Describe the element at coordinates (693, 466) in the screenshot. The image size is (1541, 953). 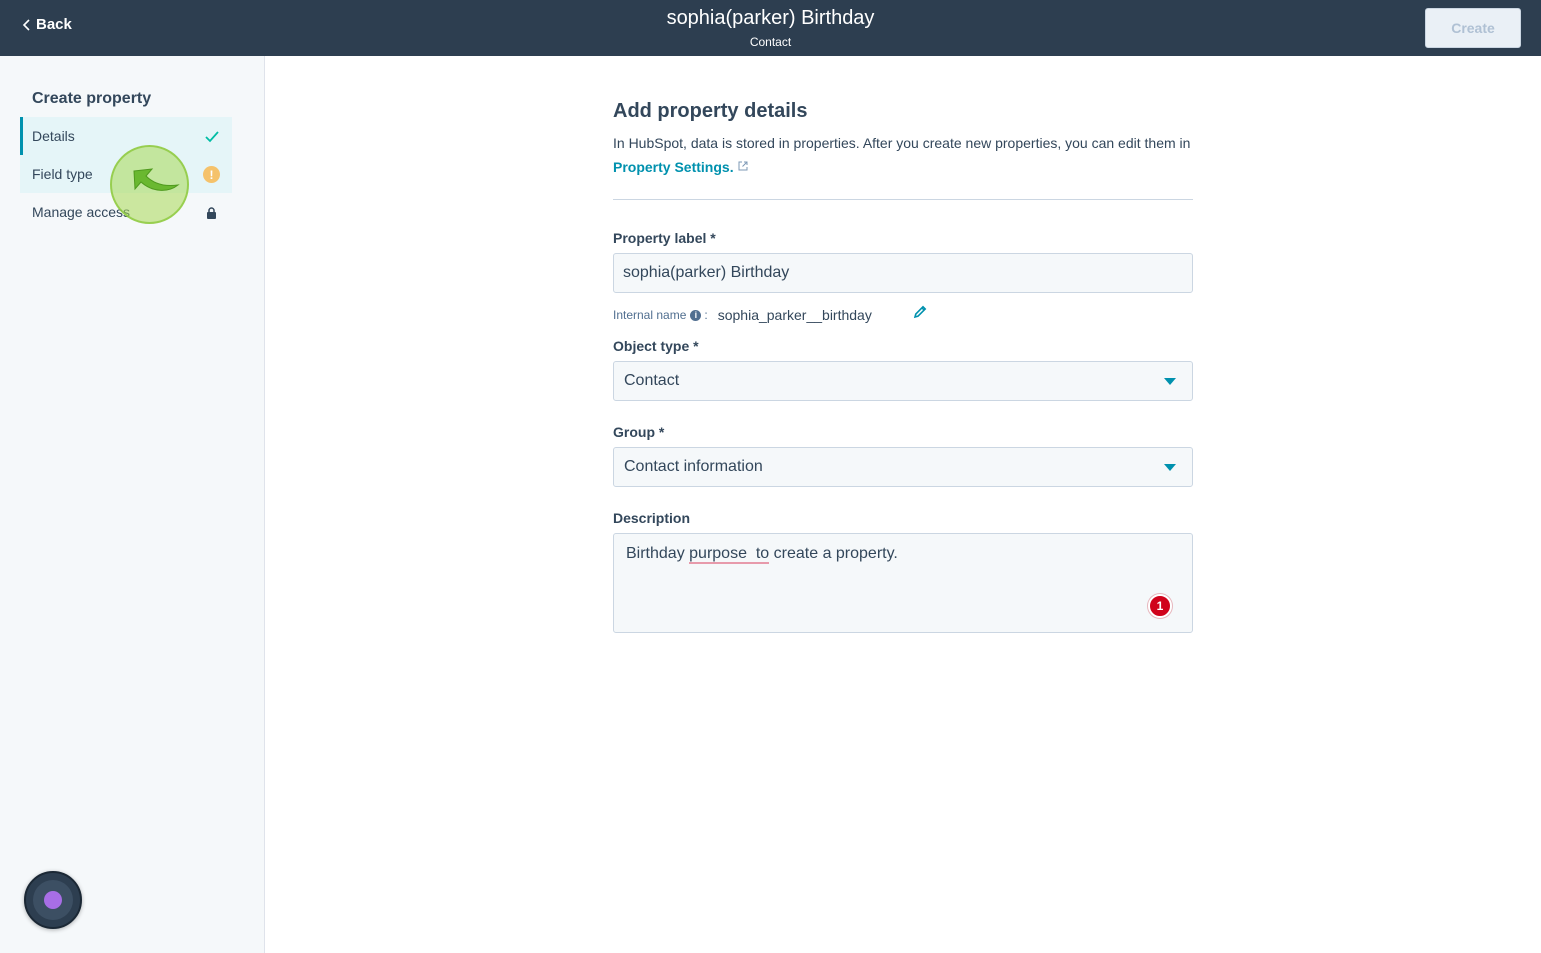
I see `group-value: Contact information` at that location.